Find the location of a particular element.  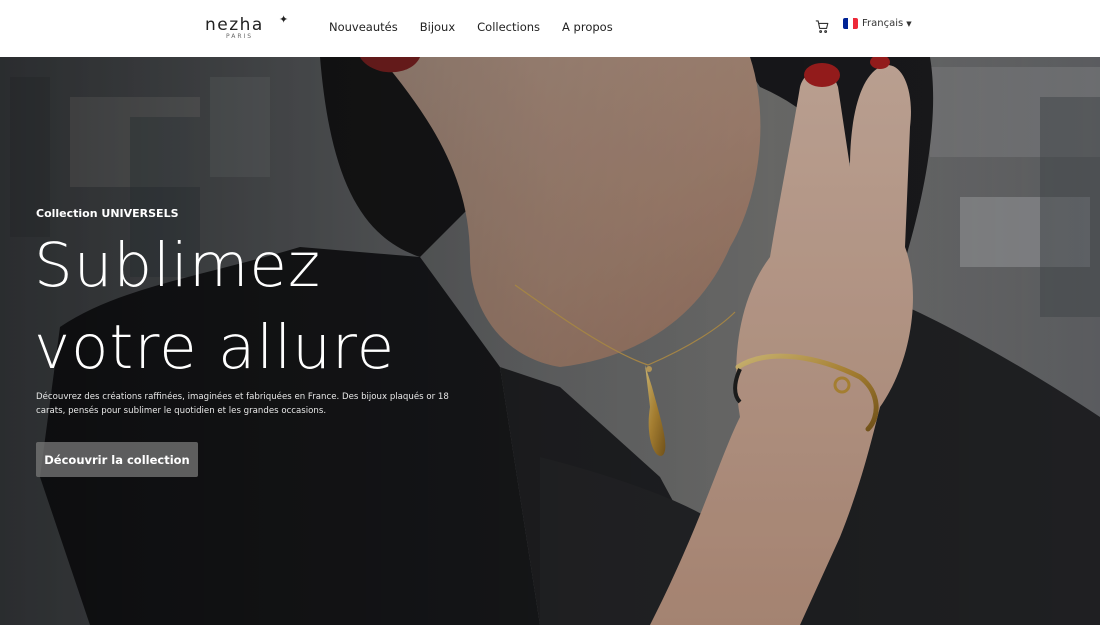

hero-headline-line-1: Sublimez is located at coordinates (177, 265).